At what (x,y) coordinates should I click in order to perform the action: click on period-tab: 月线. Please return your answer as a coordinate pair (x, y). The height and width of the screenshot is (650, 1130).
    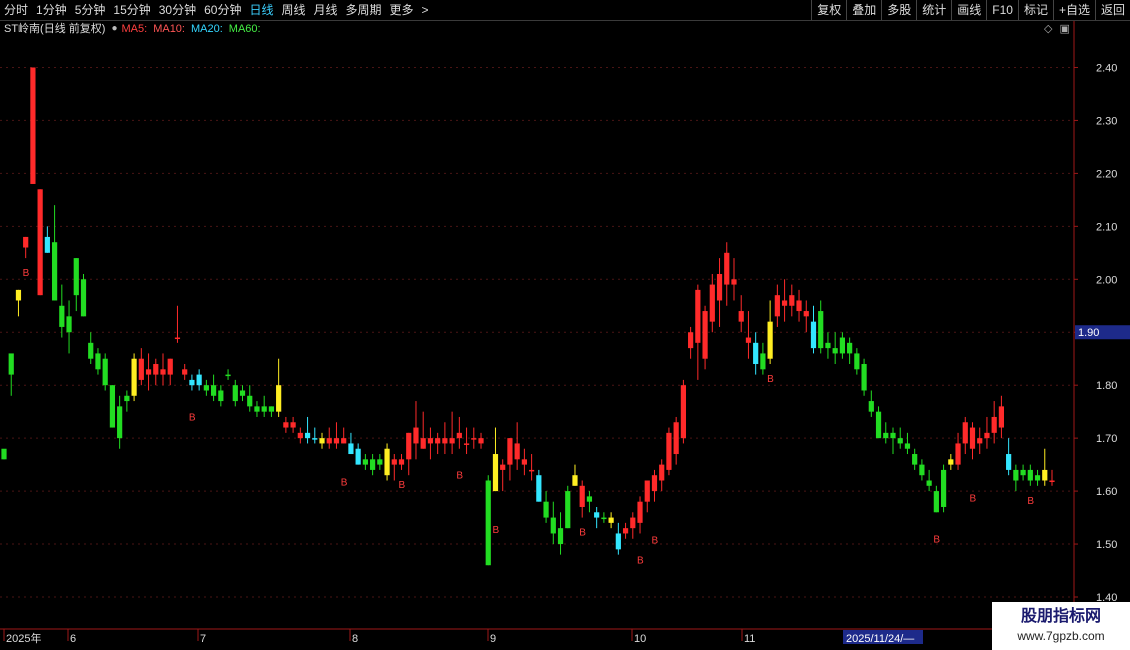
    Looking at the image, I should click on (326, 10).